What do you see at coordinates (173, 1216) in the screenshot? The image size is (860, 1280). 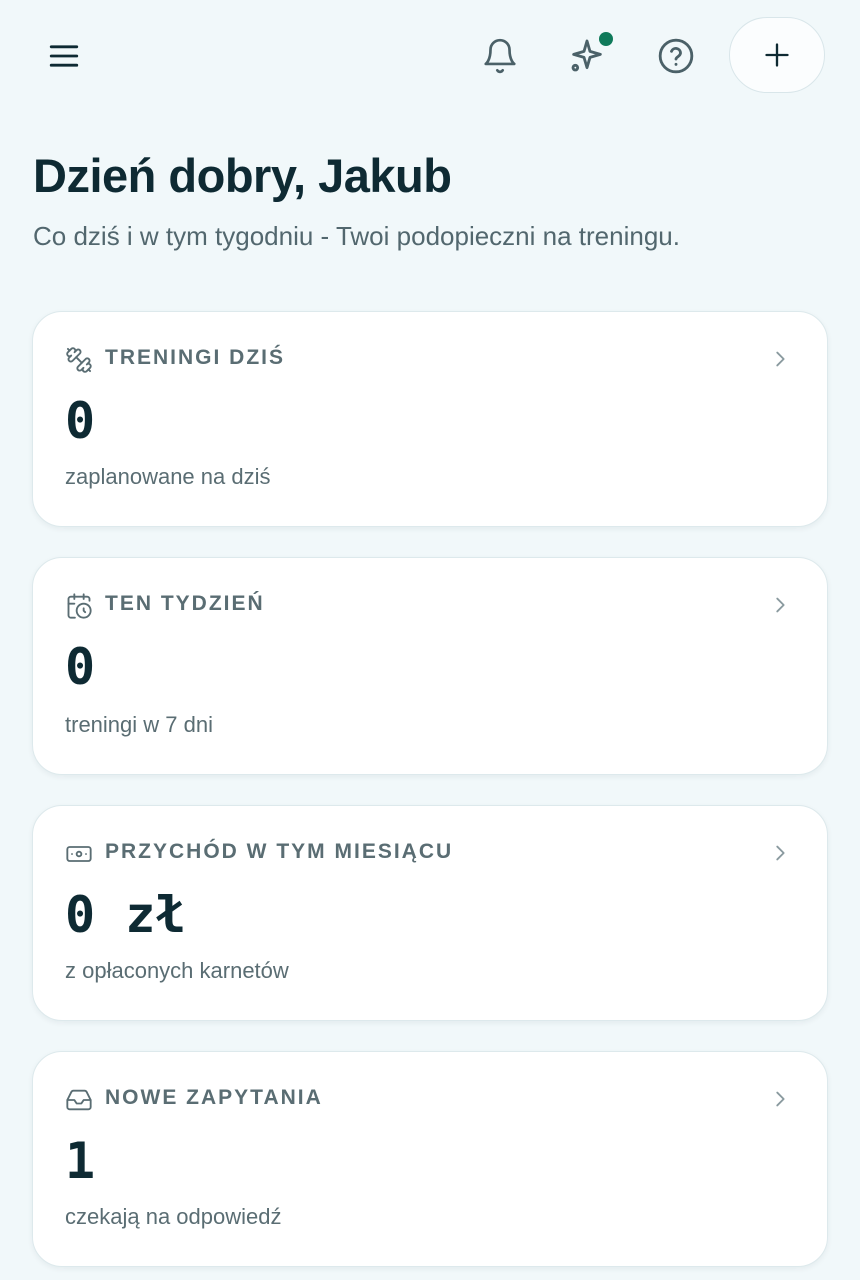 I see `card-description: czekają na odpowiedź` at bounding box center [173, 1216].